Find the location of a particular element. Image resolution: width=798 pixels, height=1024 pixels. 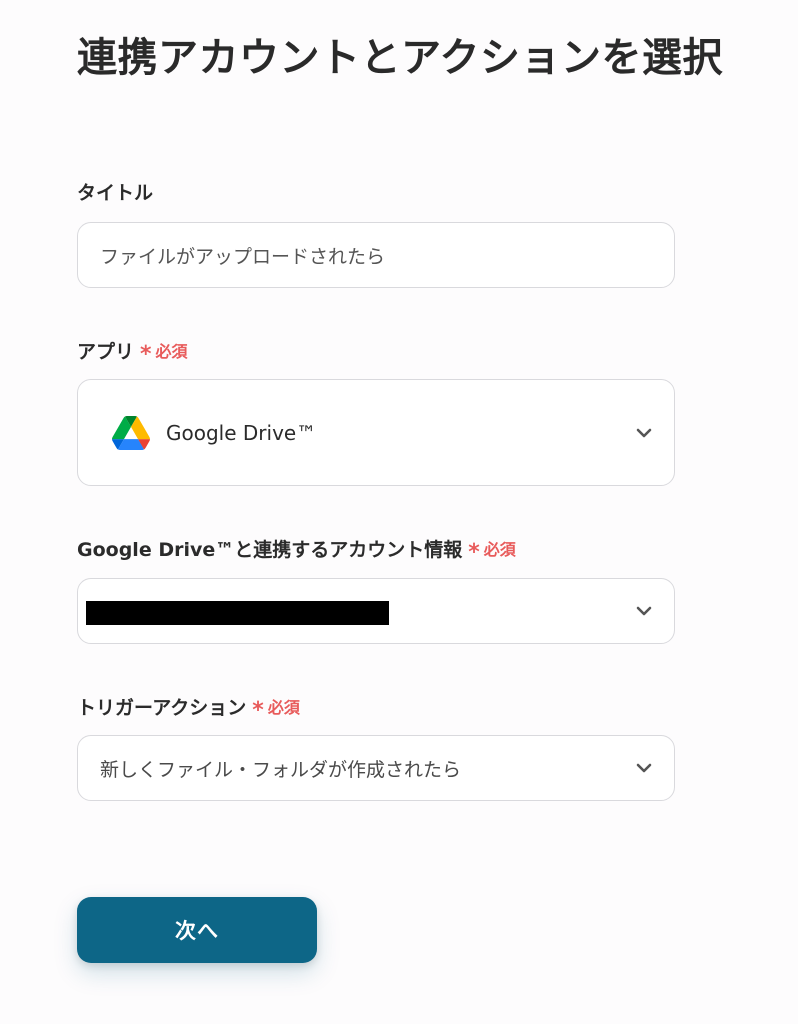

title-field-label: タイトル is located at coordinates (115, 193).